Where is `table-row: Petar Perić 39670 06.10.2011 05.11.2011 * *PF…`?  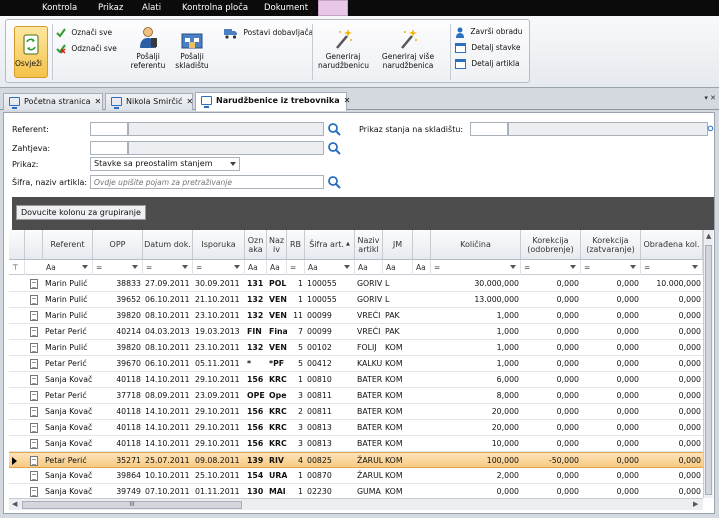 table-row: Petar Perić 39670 06.10.2011 05.11.2011 * *PF… is located at coordinates (356, 364).